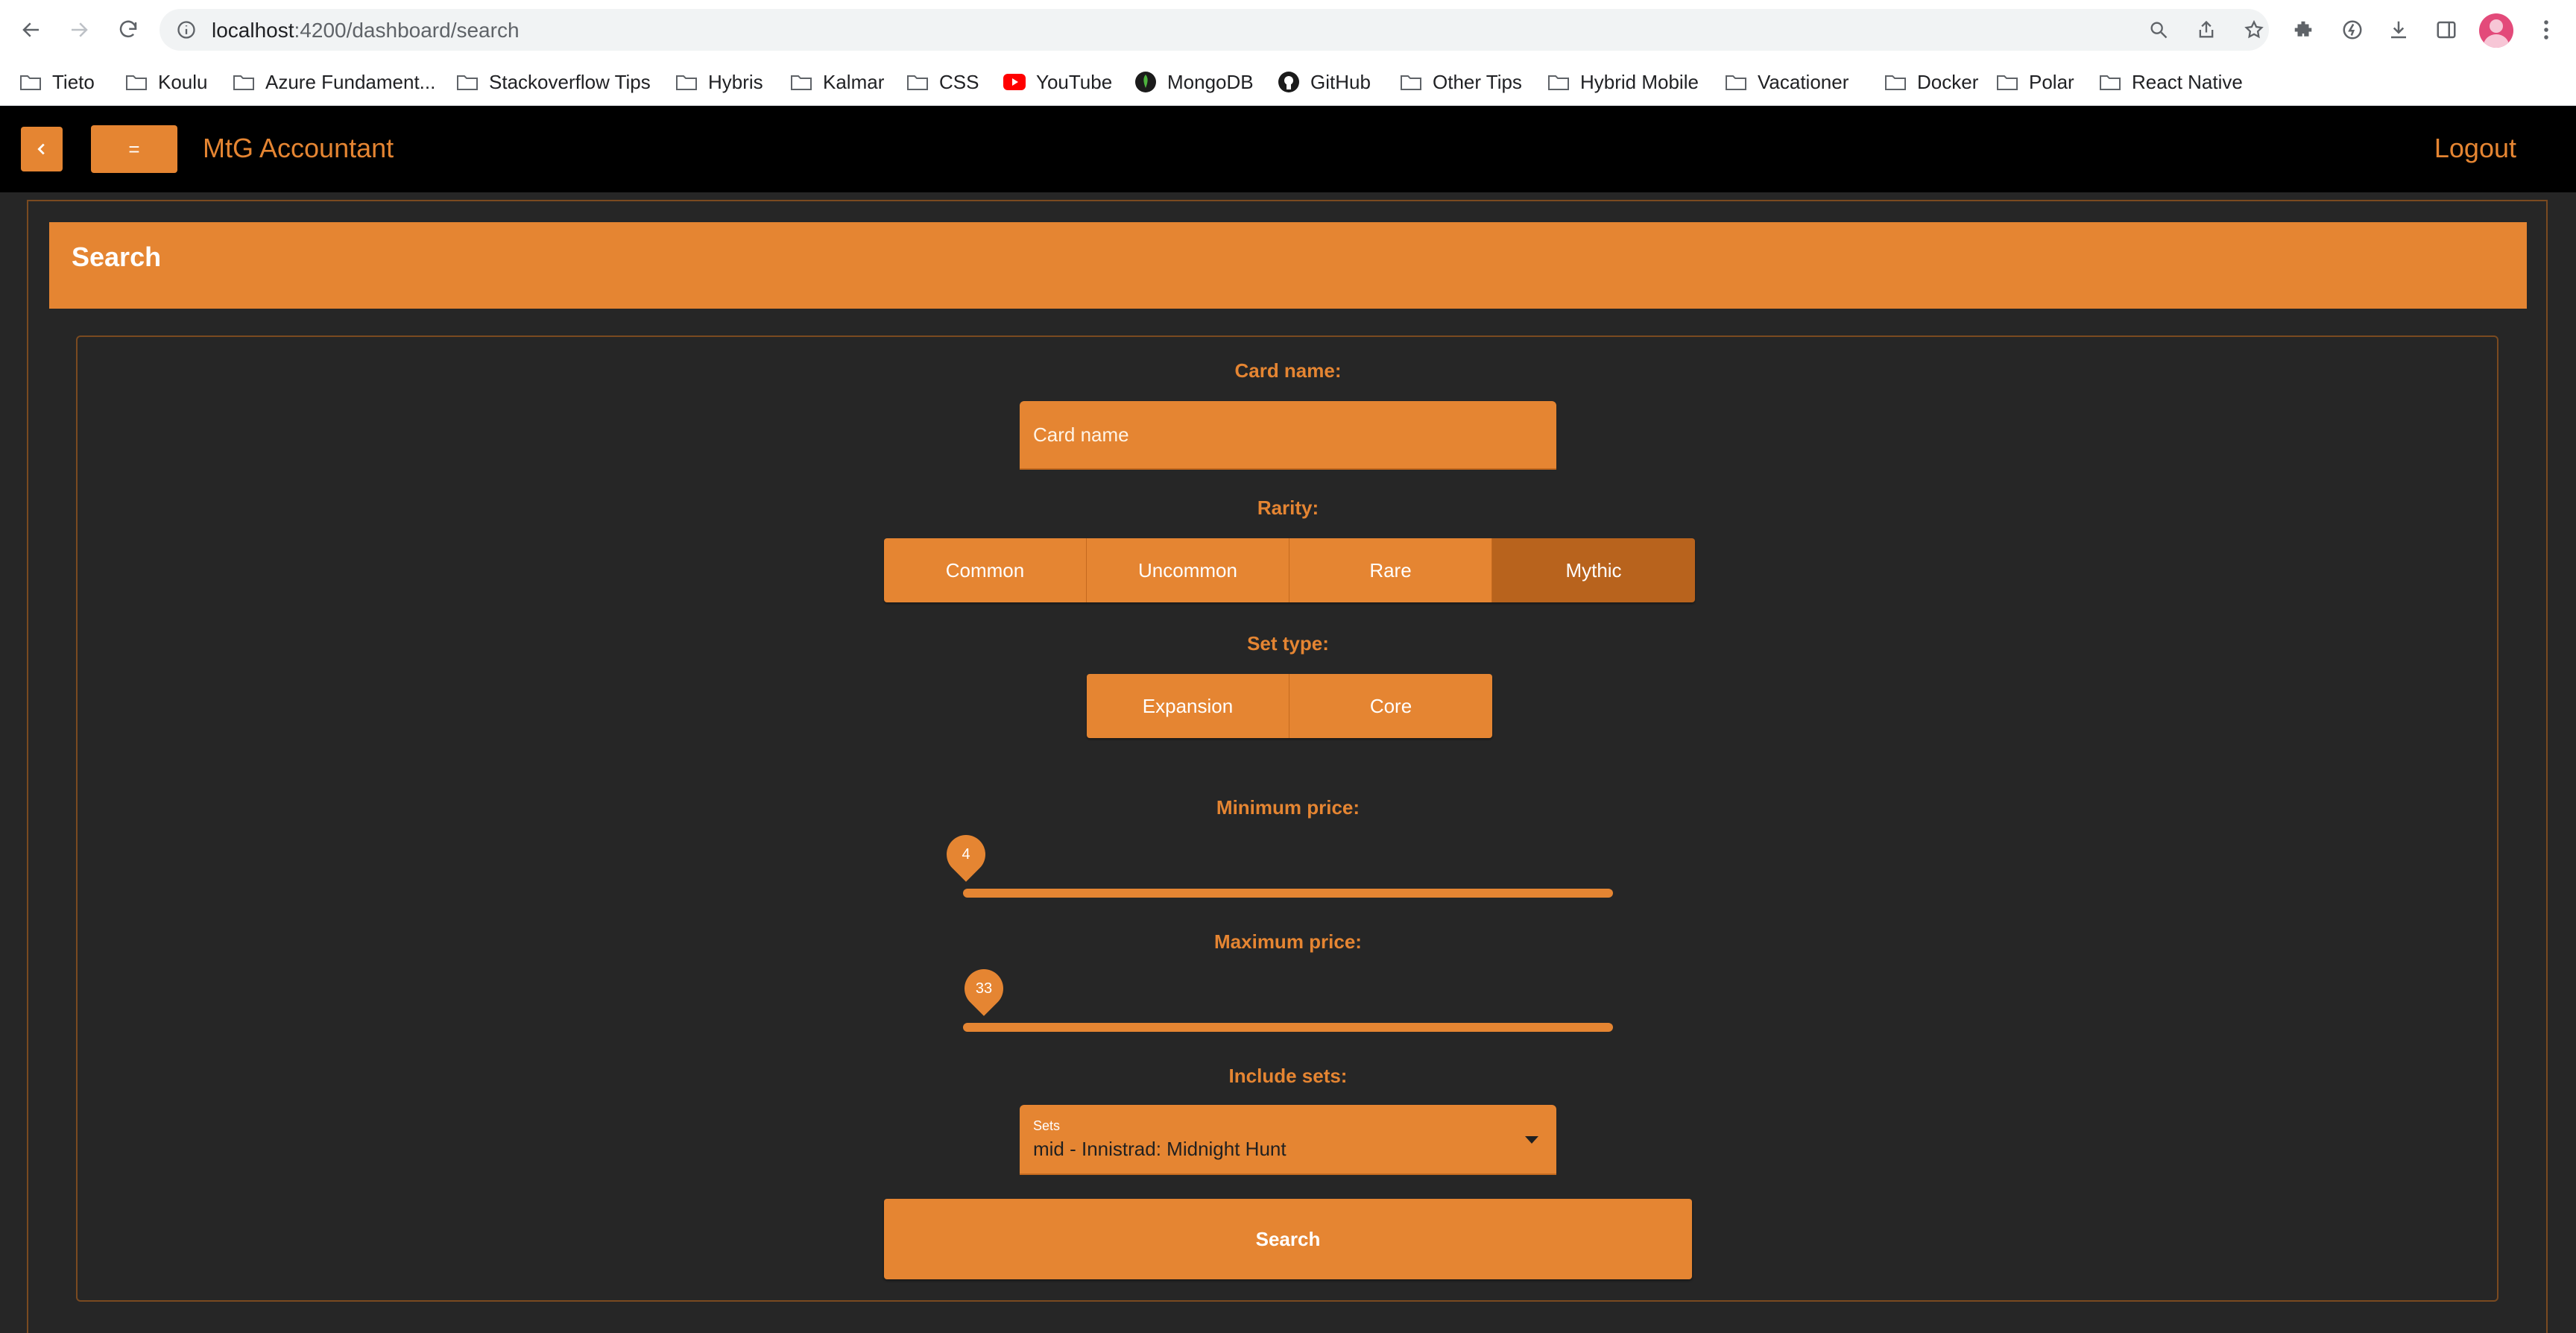 Image resolution: width=2576 pixels, height=1333 pixels. Describe the element at coordinates (1288, 1239) in the screenshot. I see `search-button: Search` at that location.